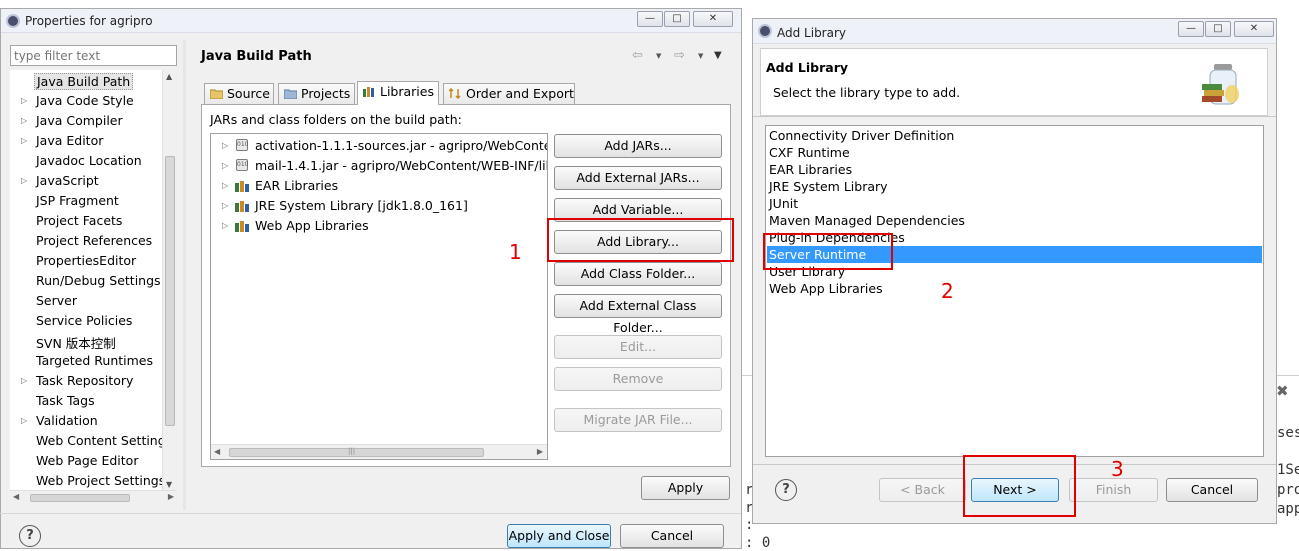 The image size is (1299, 551). I want to click on nav-item: PropertiesEditor, so click(86, 261).